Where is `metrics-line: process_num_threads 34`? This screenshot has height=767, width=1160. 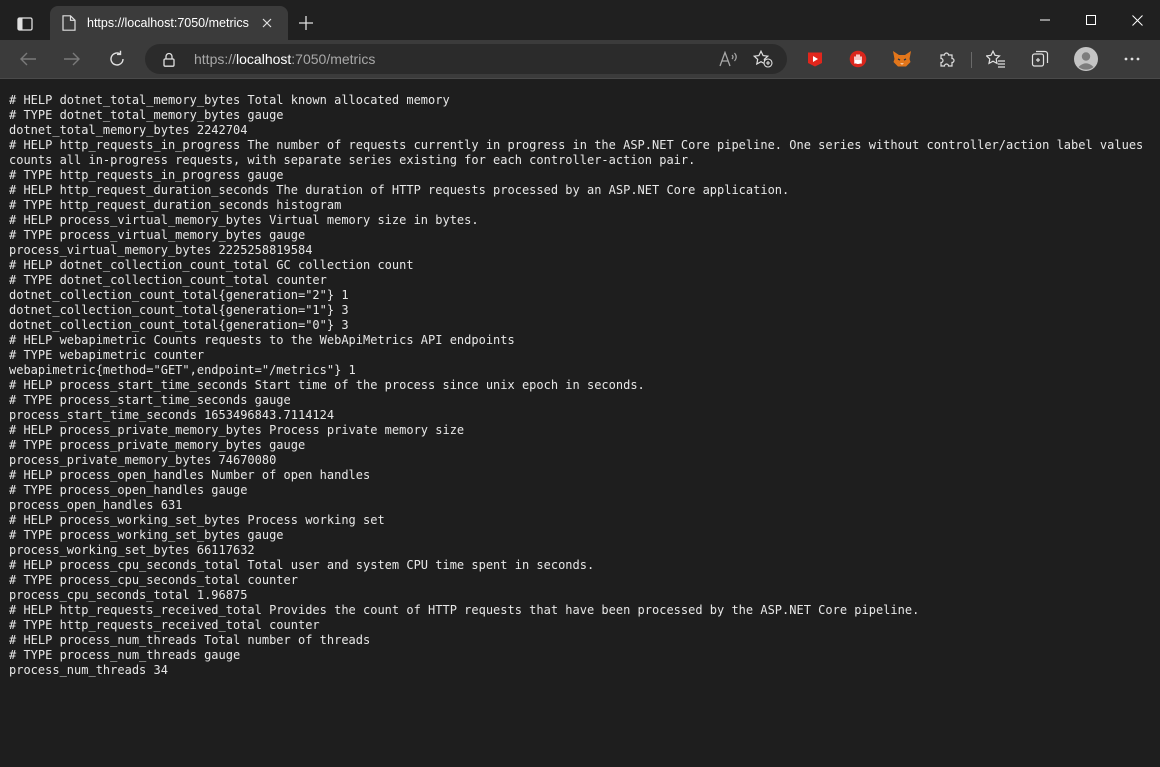
metrics-line: process_num_threads 34 is located at coordinates (88, 670).